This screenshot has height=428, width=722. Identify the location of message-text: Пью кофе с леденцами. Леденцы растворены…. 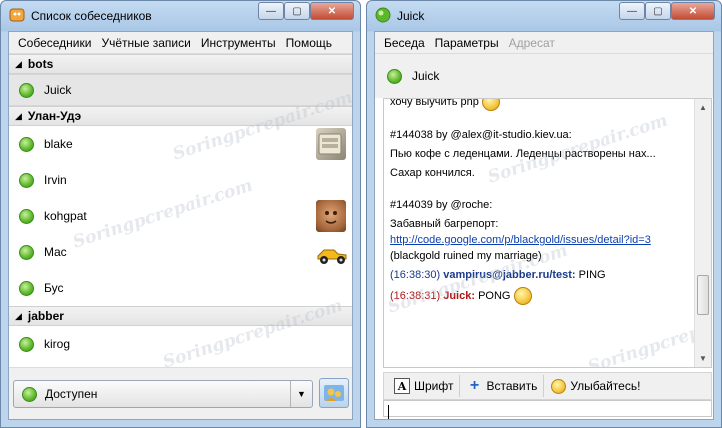
(523, 154).